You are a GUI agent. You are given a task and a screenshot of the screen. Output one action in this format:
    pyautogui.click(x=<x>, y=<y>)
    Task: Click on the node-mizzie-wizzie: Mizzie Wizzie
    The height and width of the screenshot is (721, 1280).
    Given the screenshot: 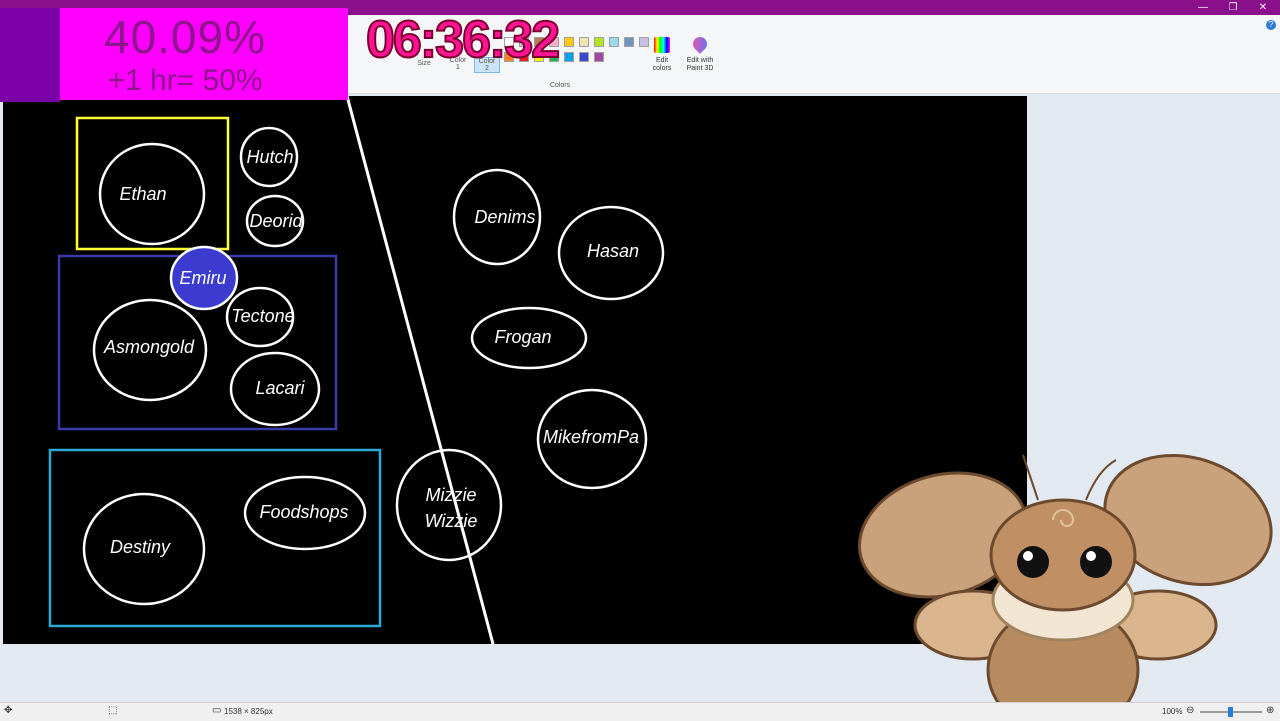 What is the action you would take?
    pyautogui.click(x=449, y=505)
    